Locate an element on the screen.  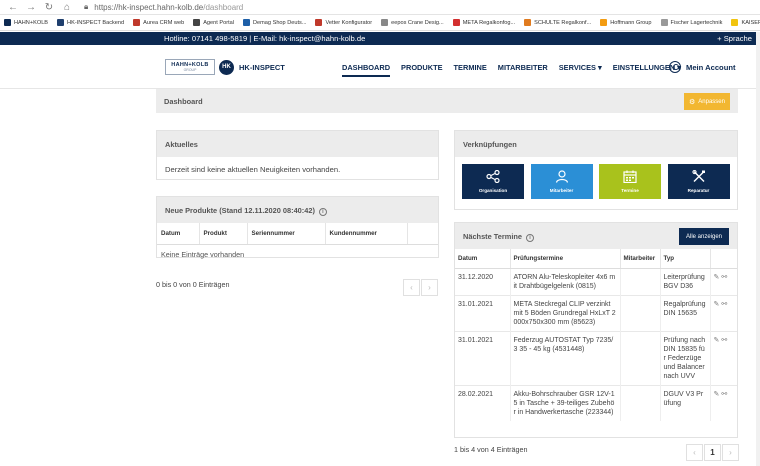
bookmark-label: KAISER+KRAFT is located at coordinates (750, 22).